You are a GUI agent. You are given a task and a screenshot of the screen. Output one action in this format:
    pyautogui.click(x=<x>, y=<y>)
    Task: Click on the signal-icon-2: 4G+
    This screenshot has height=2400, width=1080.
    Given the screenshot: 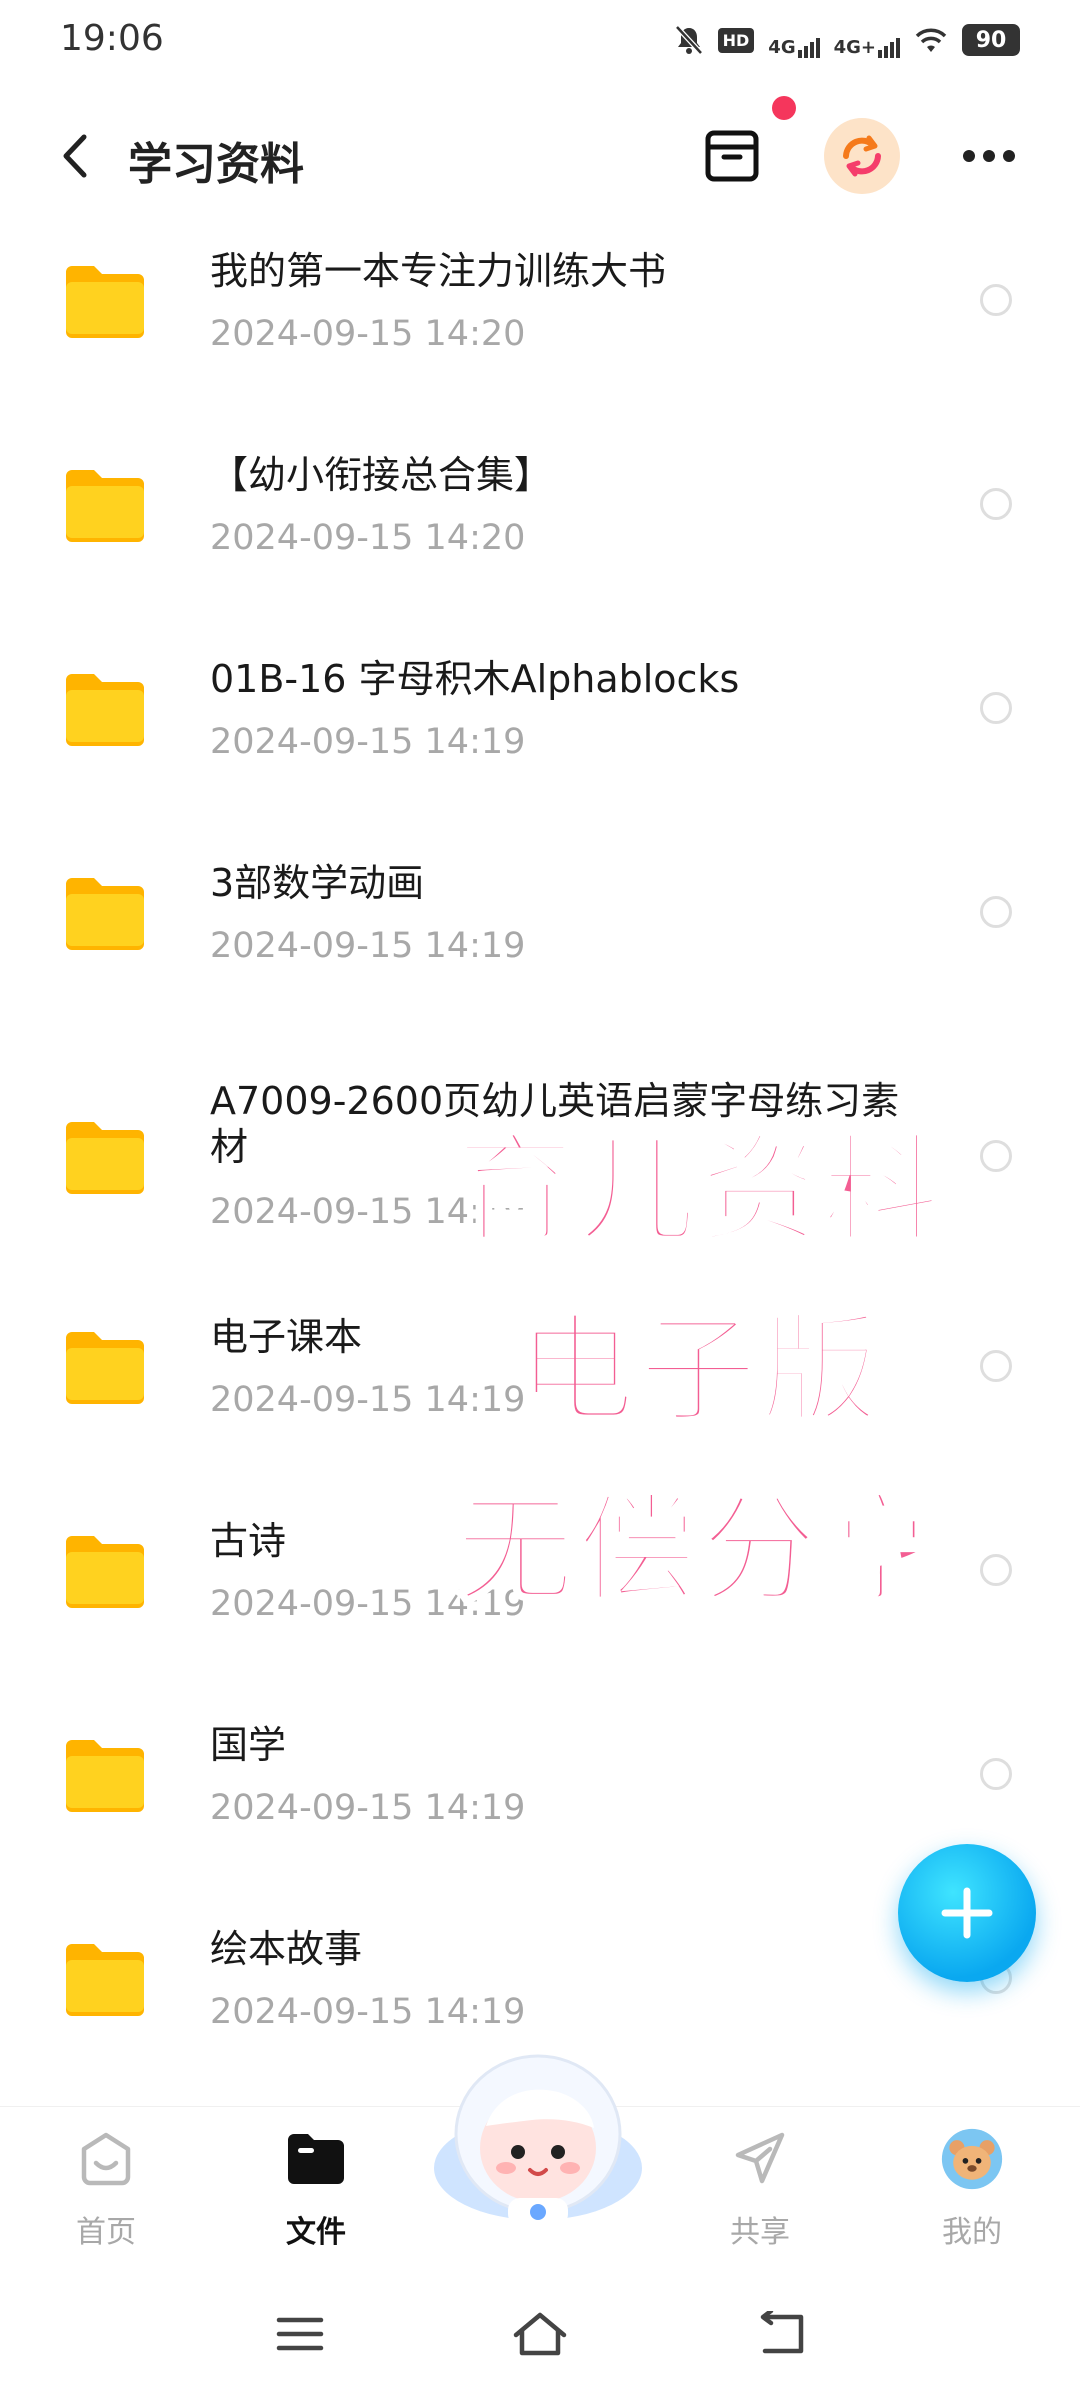 What is the action you would take?
    pyautogui.click(x=867, y=40)
    